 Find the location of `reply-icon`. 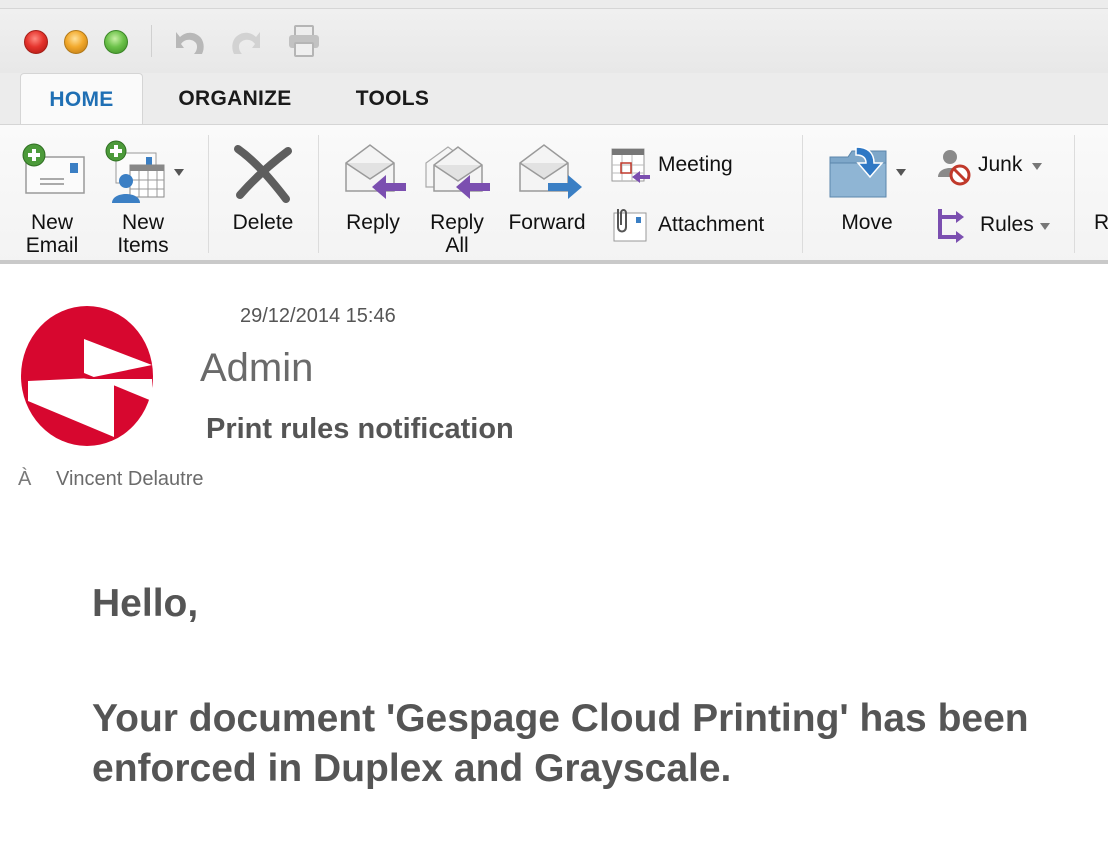

reply-icon is located at coordinates (375, 172).